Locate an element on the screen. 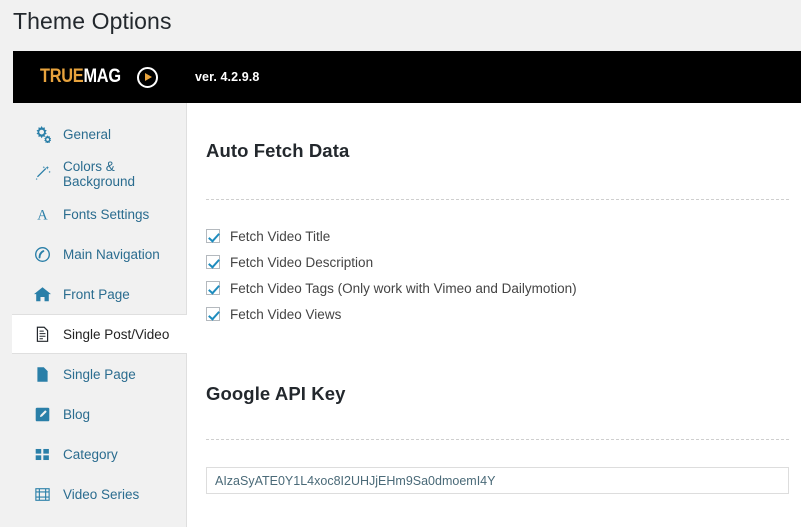  sidebar-item-label: Single Page is located at coordinates (99, 374).